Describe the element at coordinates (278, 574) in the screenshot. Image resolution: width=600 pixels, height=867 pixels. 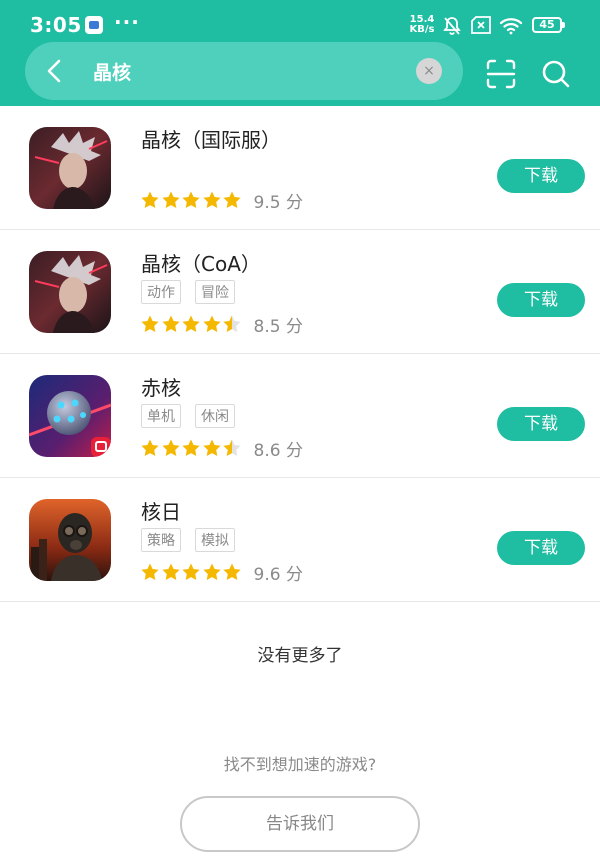
I see `score-text: 9.6 分` at that location.